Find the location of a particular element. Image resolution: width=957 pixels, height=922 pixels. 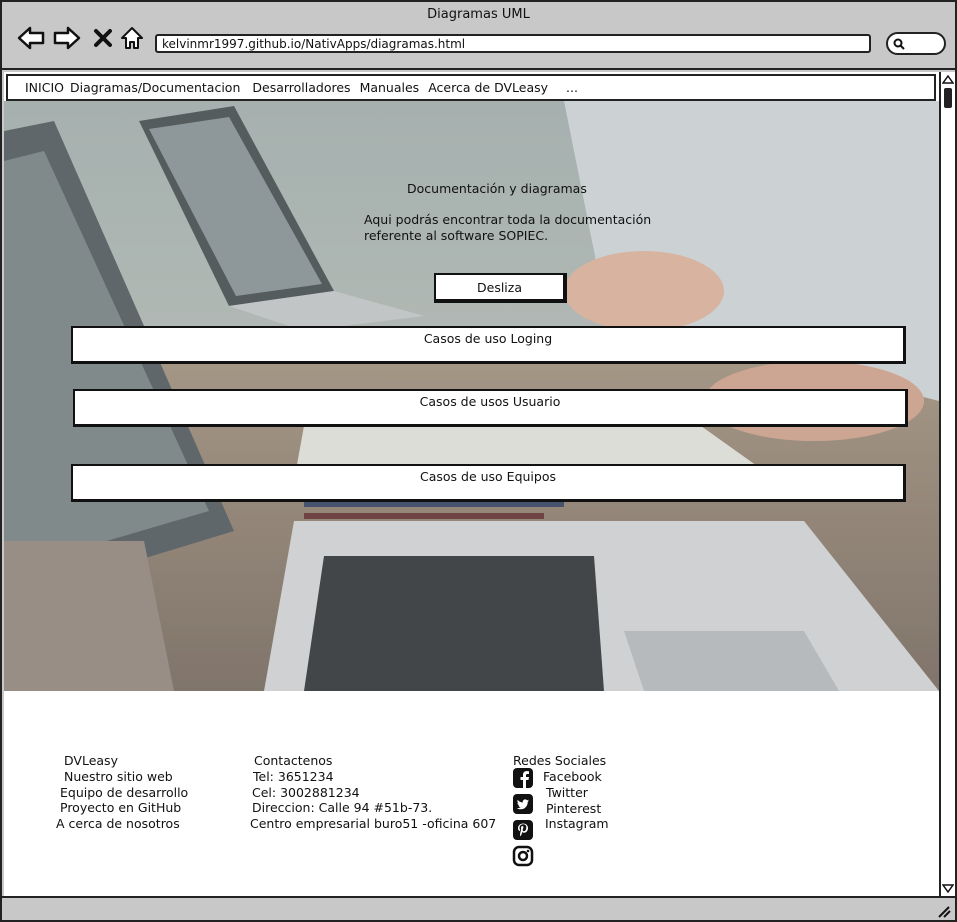

forward-arrow-icon is located at coordinates (67, 38).